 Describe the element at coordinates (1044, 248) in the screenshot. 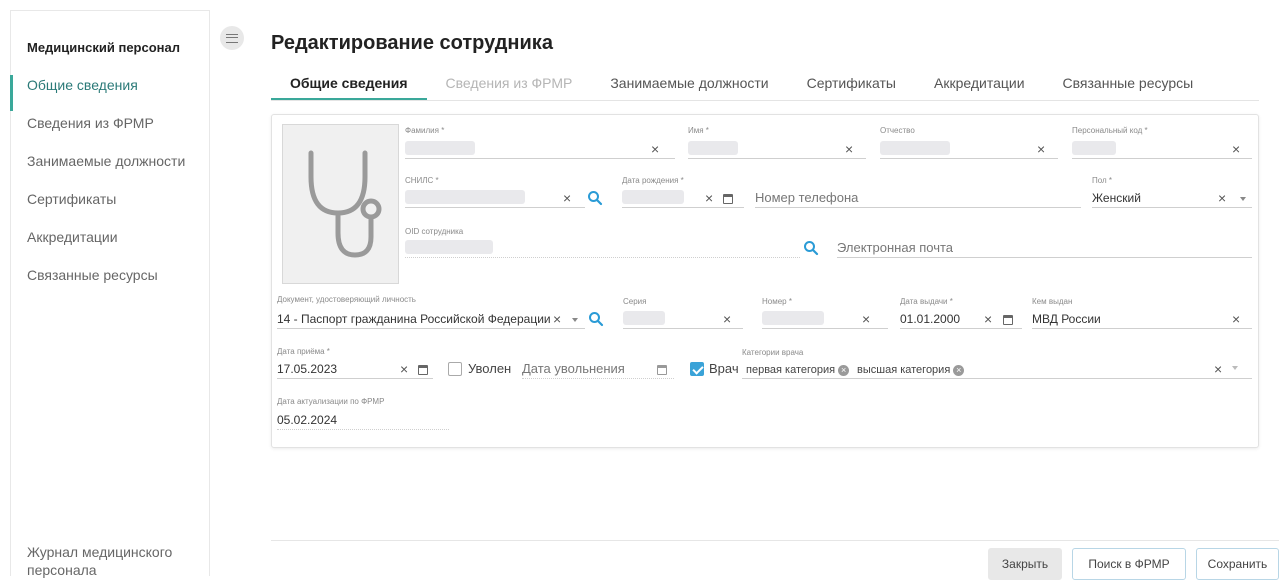

I see `email-field: Электронная почта` at that location.